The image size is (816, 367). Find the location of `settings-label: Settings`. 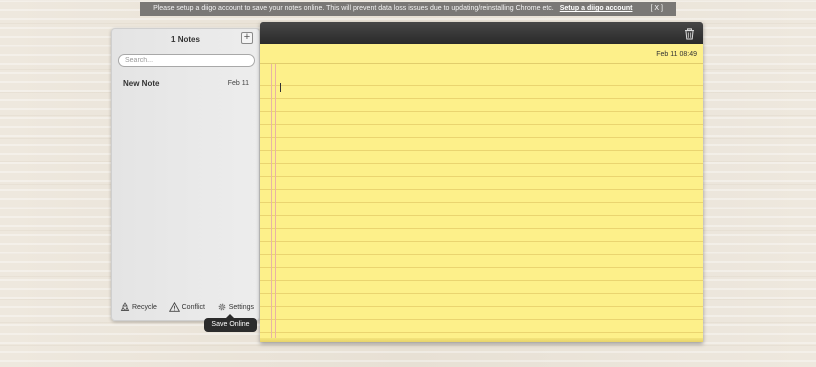

settings-label: Settings is located at coordinates (241, 307).